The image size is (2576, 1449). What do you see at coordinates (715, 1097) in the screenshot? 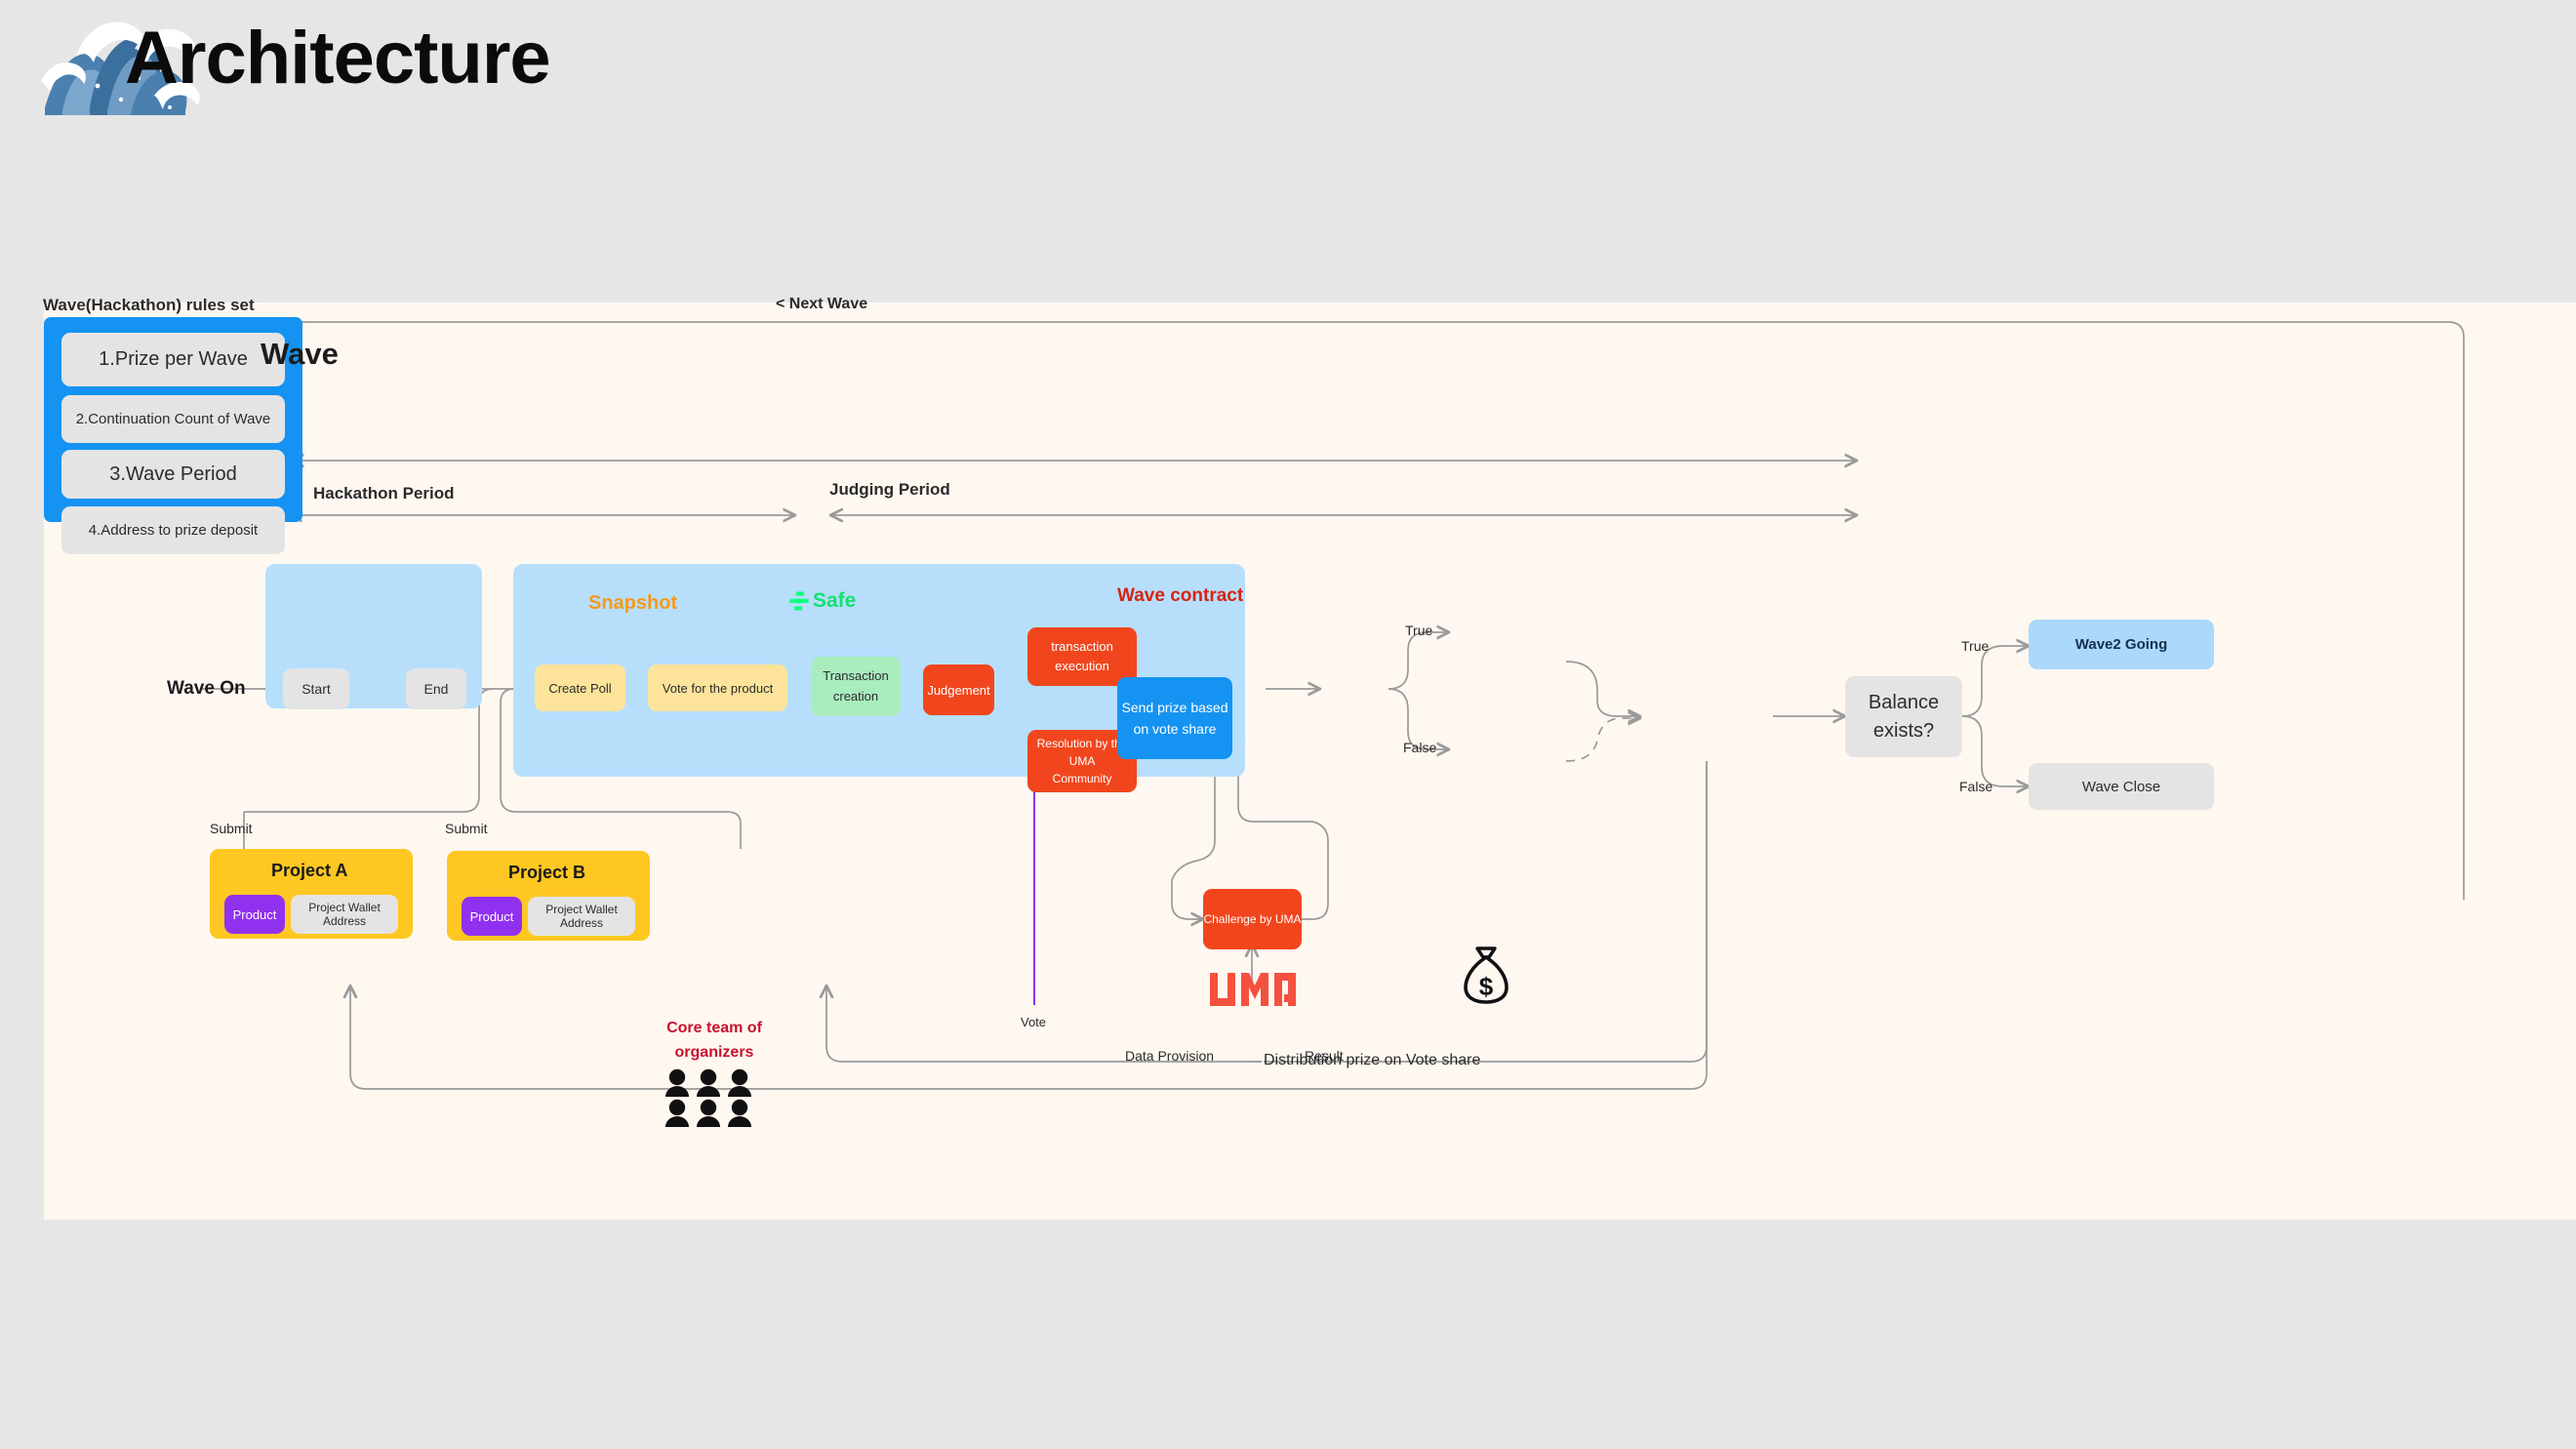
I see `people-group-icon` at bounding box center [715, 1097].